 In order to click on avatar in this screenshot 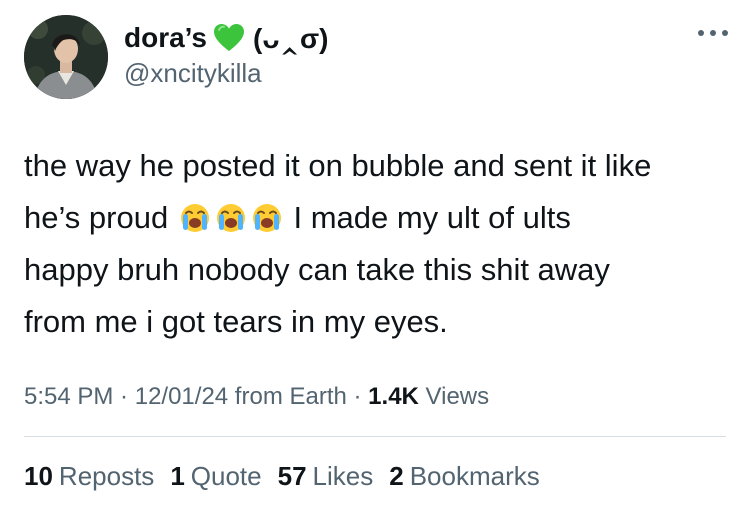, I will do `click(66, 57)`.